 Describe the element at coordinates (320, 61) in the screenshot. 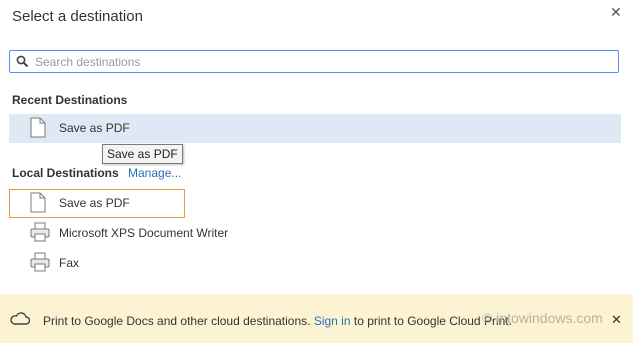

I see `search-input` at that location.